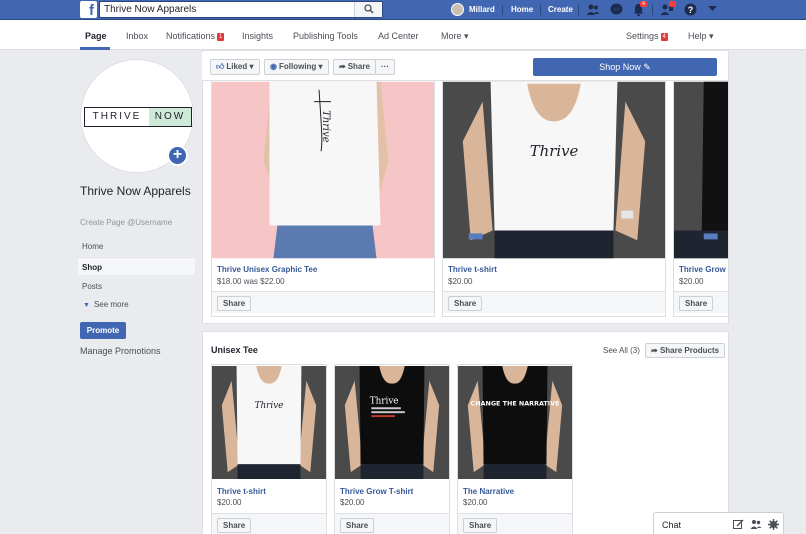 The height and width of the screenshot is (534, 806). What do you see at coordinates (488, 491) in the screenshot?
I see `product-name: The Narrative` at bounding box center [488, 491].